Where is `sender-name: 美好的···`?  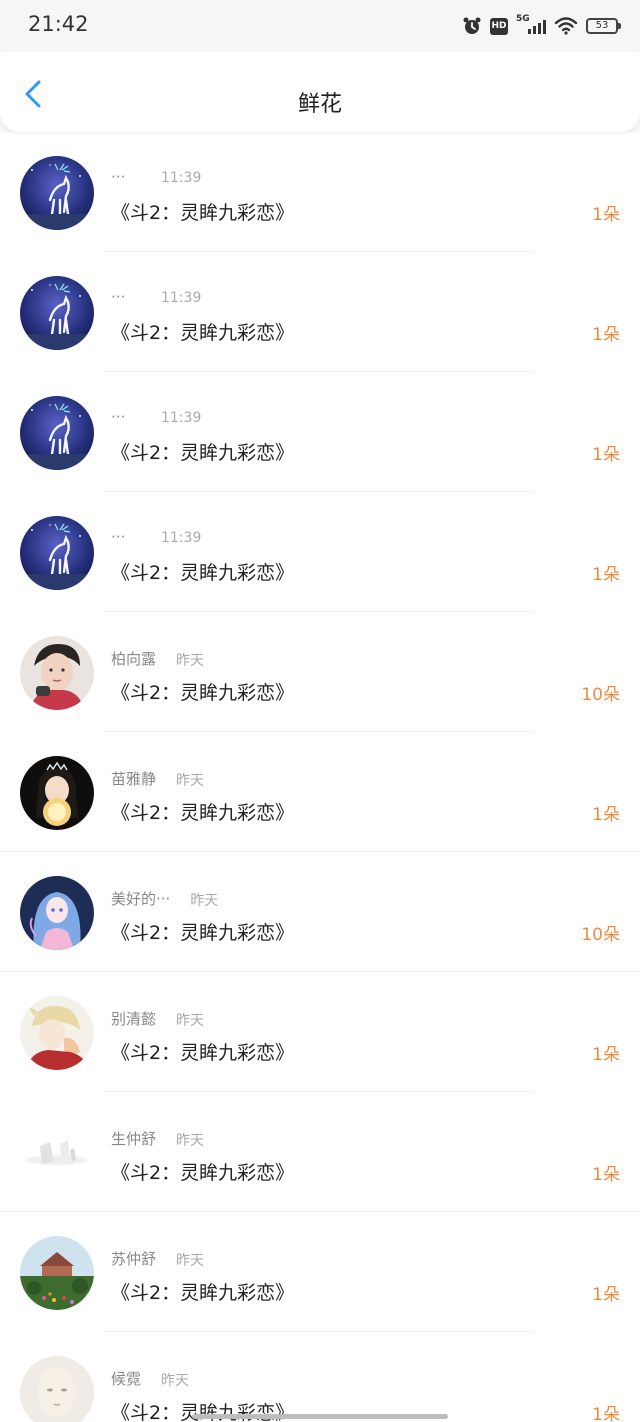 sender-name: 美好的··· is located at coordinates (141, 899).